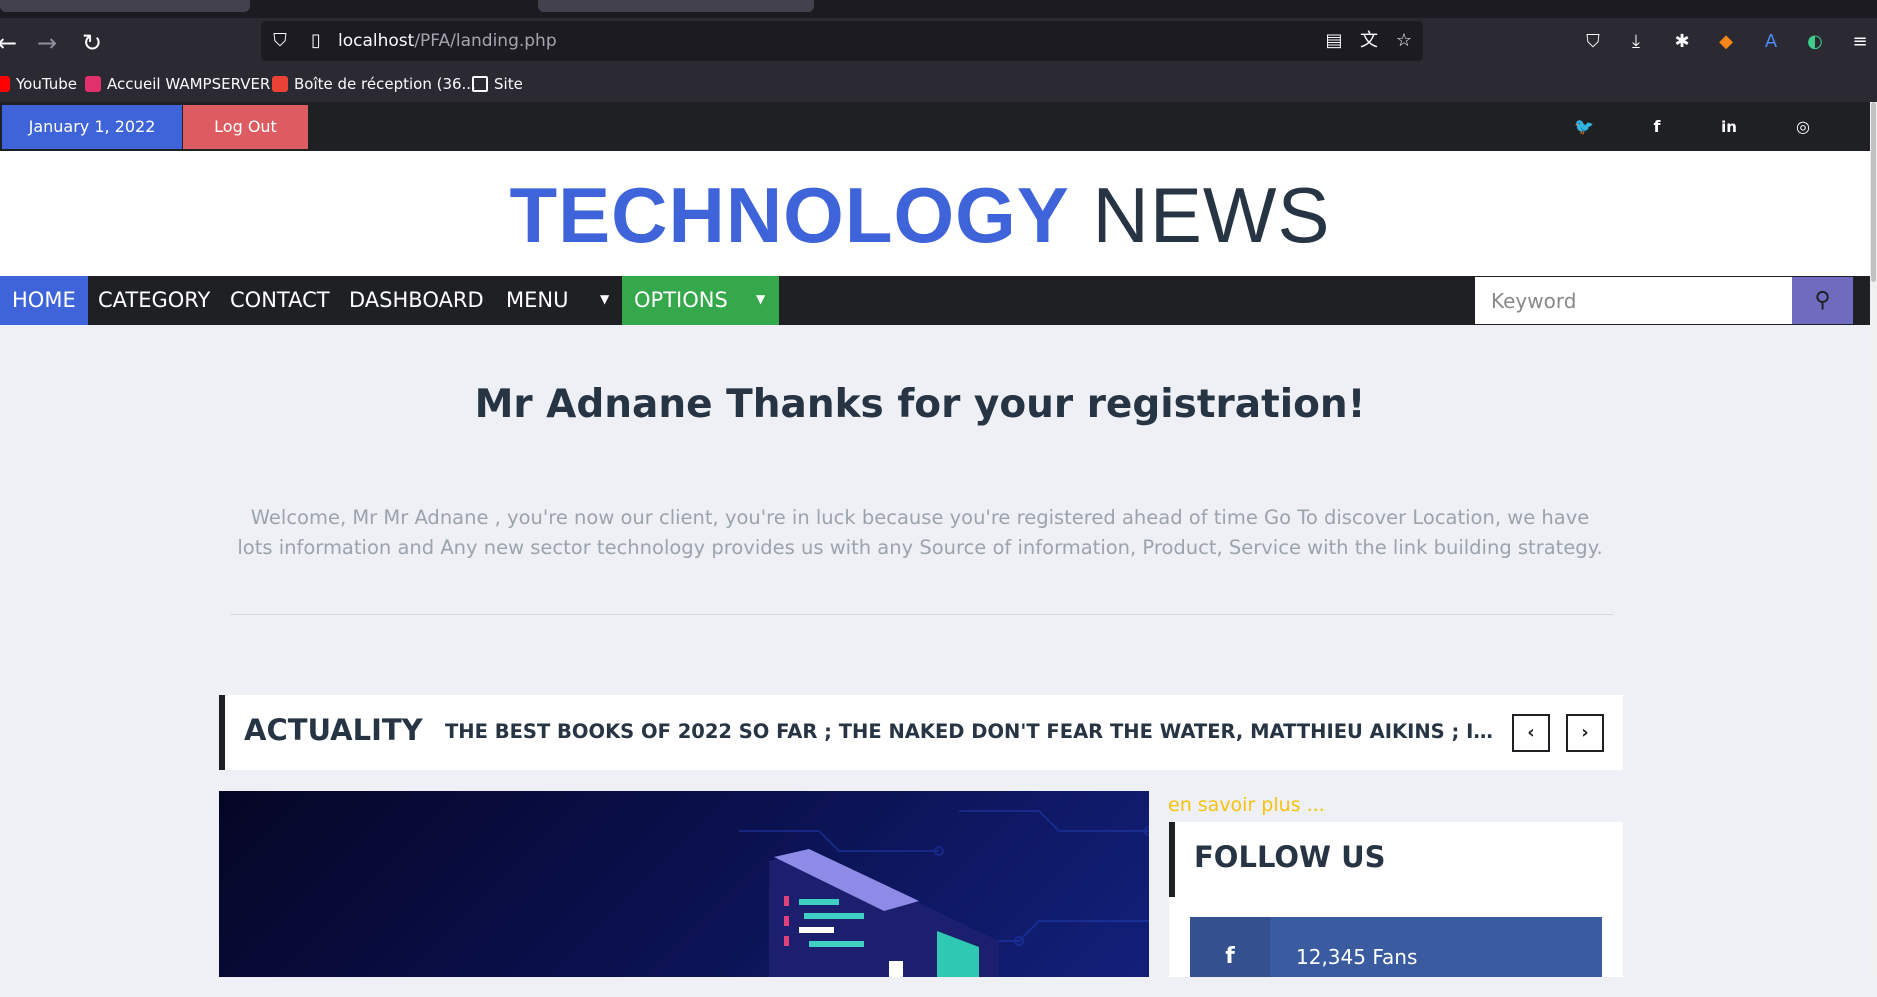  Describe the element at coordinates (1211, 215) in the screenshot. I see `logo-news: NEWS` at that location.